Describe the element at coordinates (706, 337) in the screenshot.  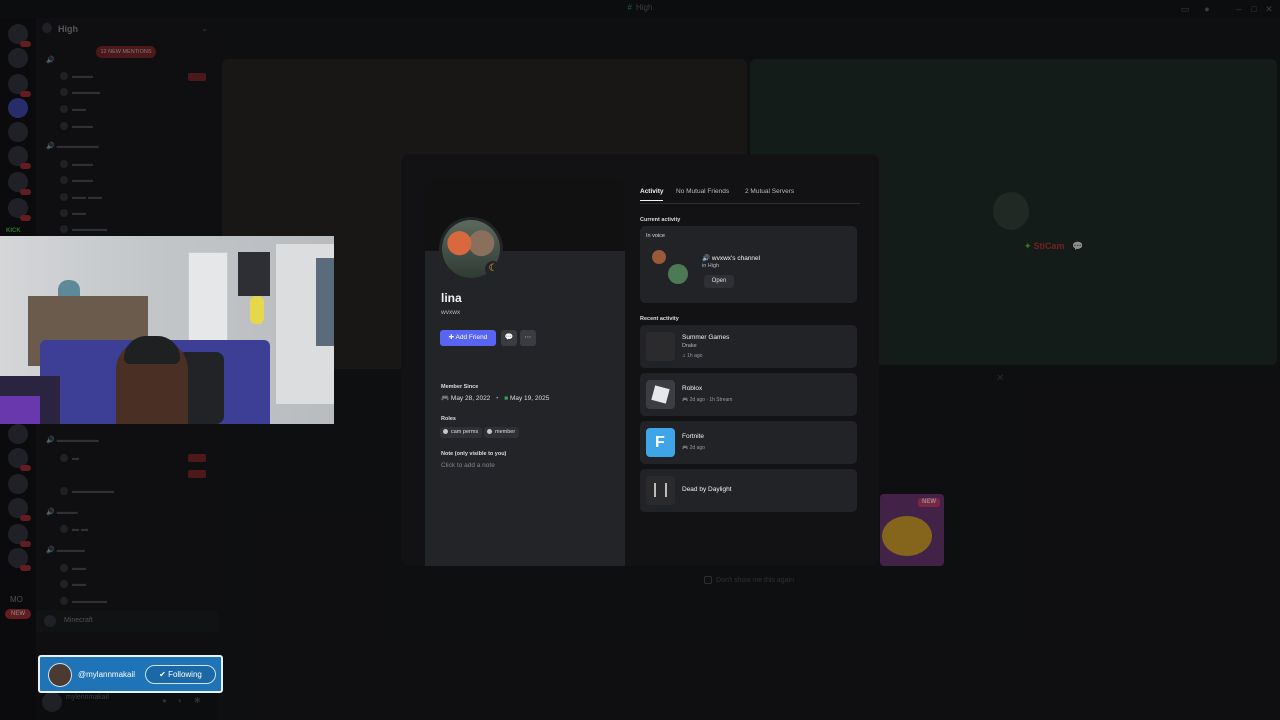
I see `activity-name: Summer Games` at that location.